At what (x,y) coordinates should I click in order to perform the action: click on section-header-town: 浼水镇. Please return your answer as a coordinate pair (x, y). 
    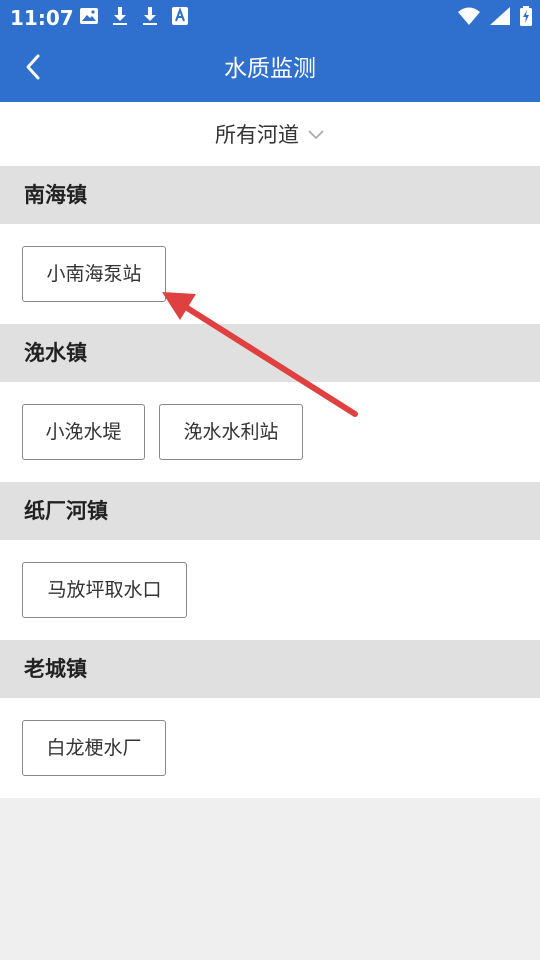
    Looking at the image, I should click on (270, 353).